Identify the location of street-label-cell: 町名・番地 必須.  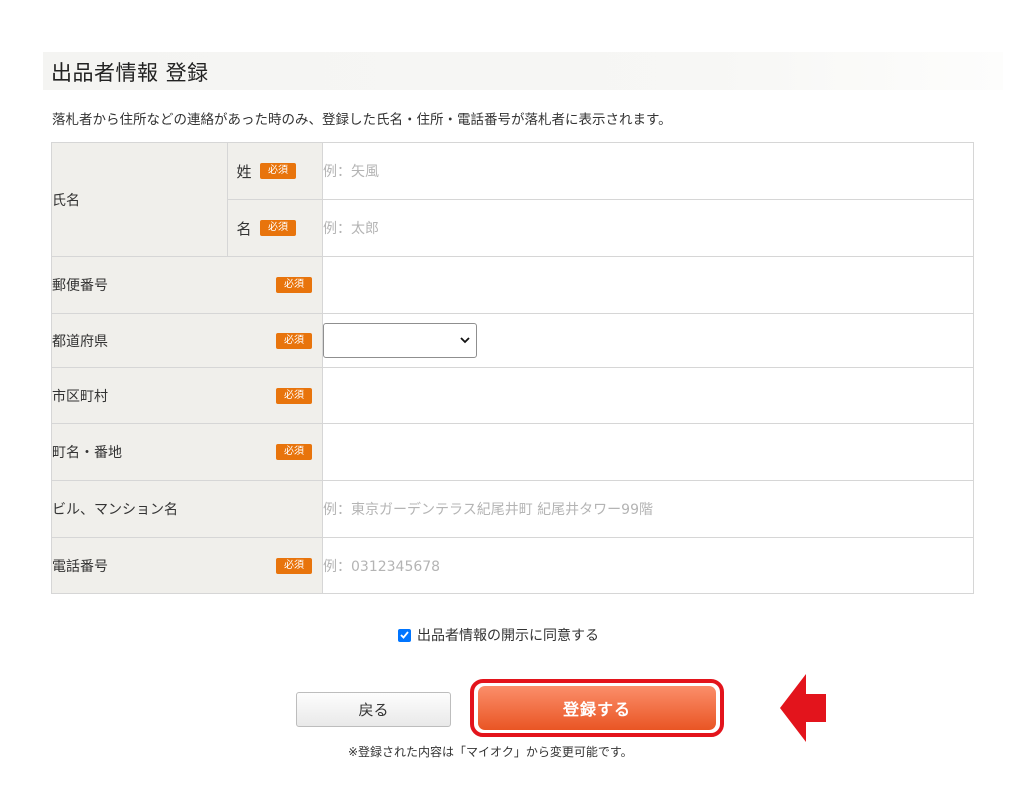
(187, 452).